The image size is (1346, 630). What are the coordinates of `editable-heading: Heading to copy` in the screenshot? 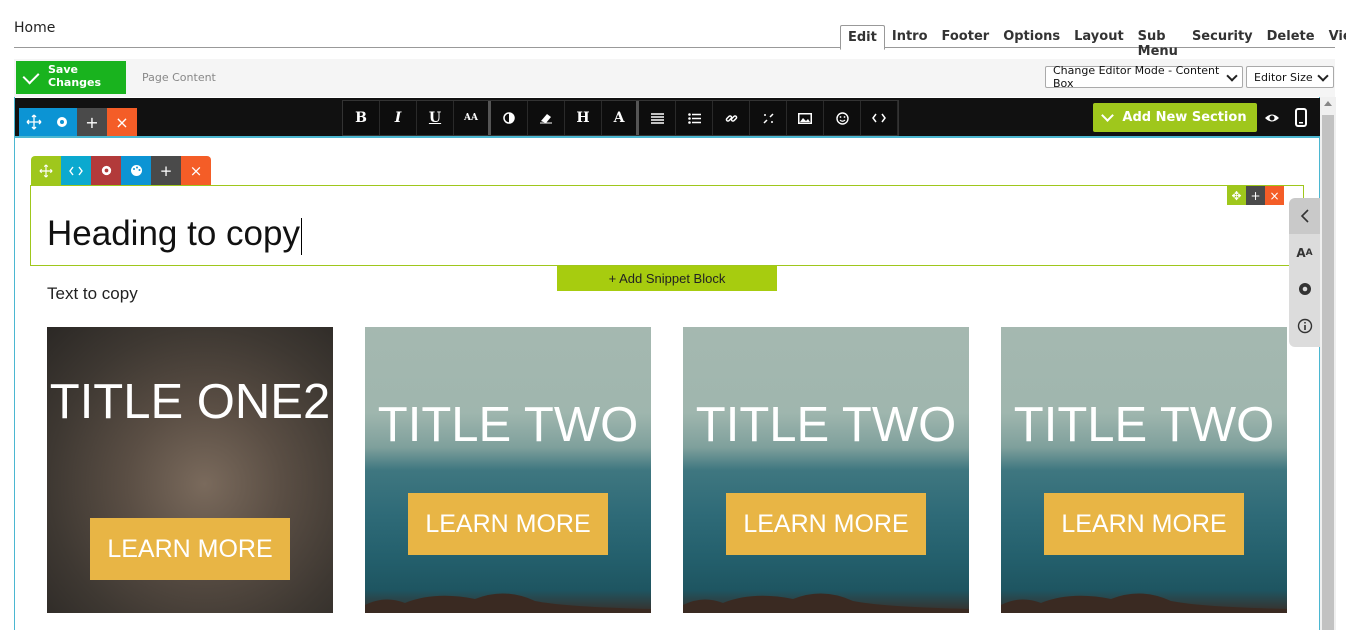 It's located at (173, 234).